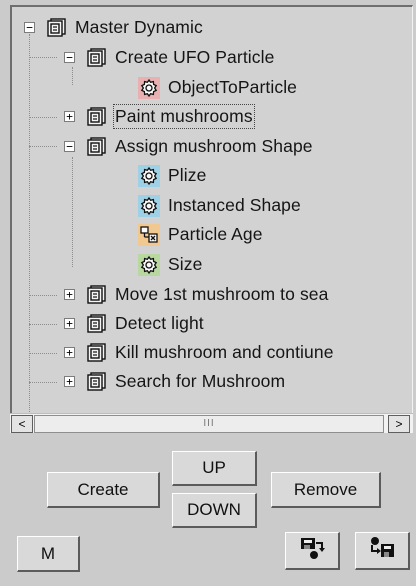 The width and height of the screenshot is (416, 586). What do you see at coordinates (214, 510) in the screenshot?
I see `down-button: DOWN` at bounding box center [214, 510].